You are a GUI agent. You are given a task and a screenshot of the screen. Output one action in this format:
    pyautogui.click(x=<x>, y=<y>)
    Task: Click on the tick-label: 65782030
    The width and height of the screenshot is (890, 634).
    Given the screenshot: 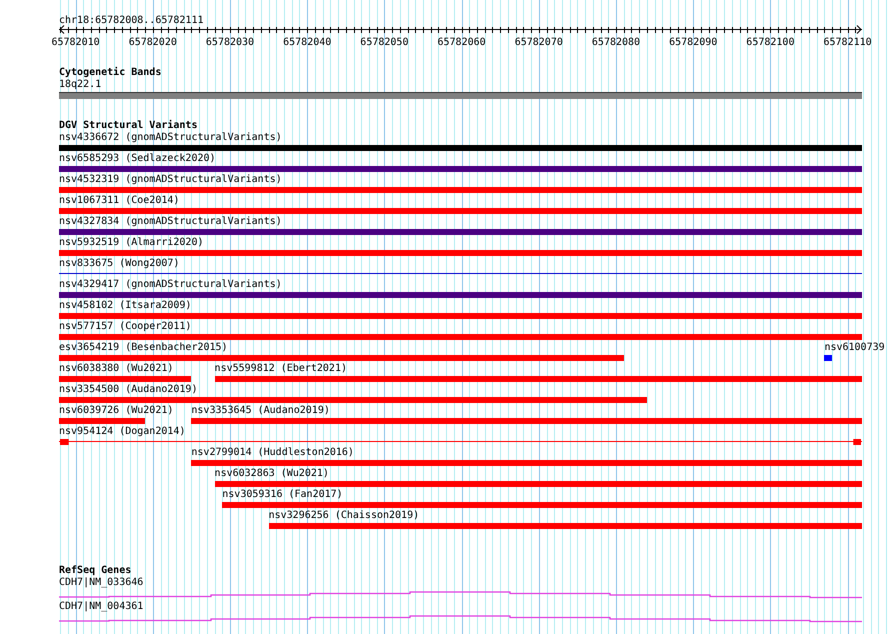 What is the action you would take?
    pyautogui.click(x=230, y=42)
    